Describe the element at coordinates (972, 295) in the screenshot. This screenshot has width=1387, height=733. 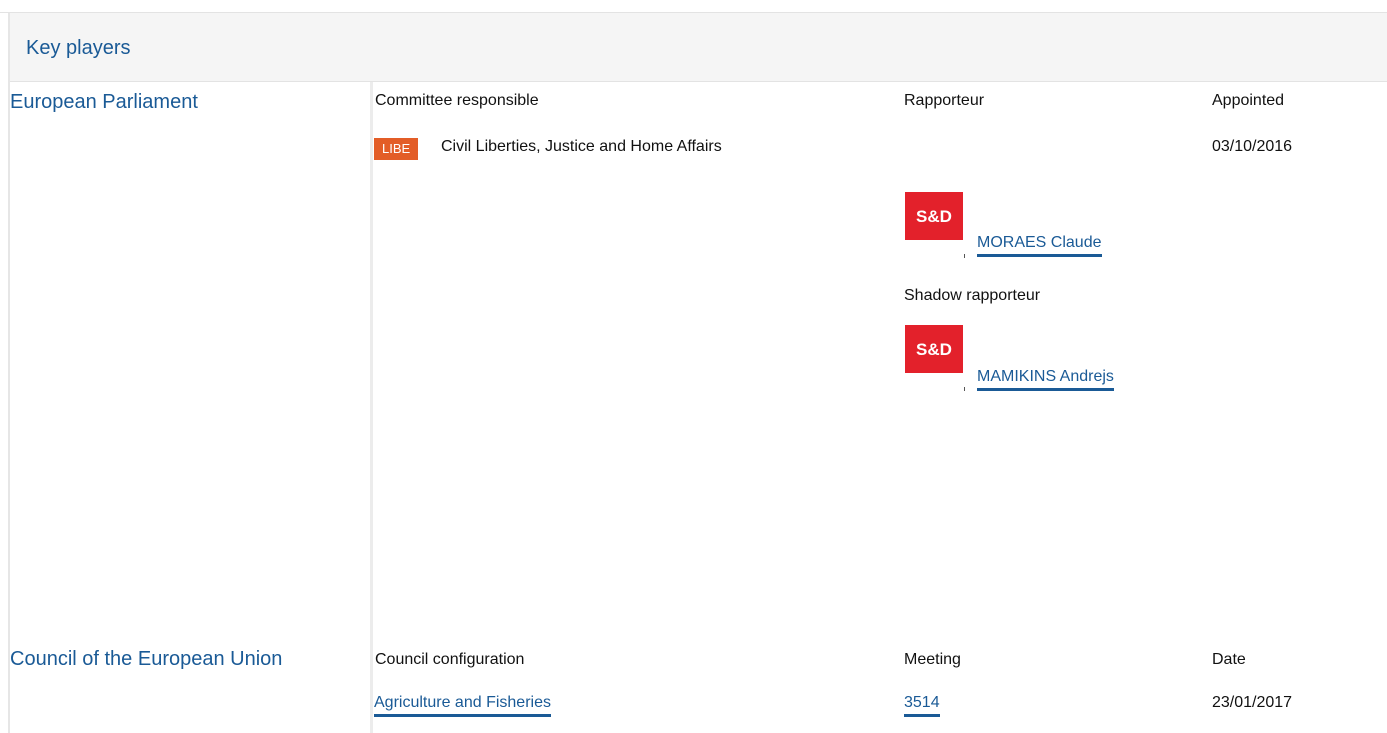
I see `shadow-rapporteur-label: Shadow rapporteur` at that location.